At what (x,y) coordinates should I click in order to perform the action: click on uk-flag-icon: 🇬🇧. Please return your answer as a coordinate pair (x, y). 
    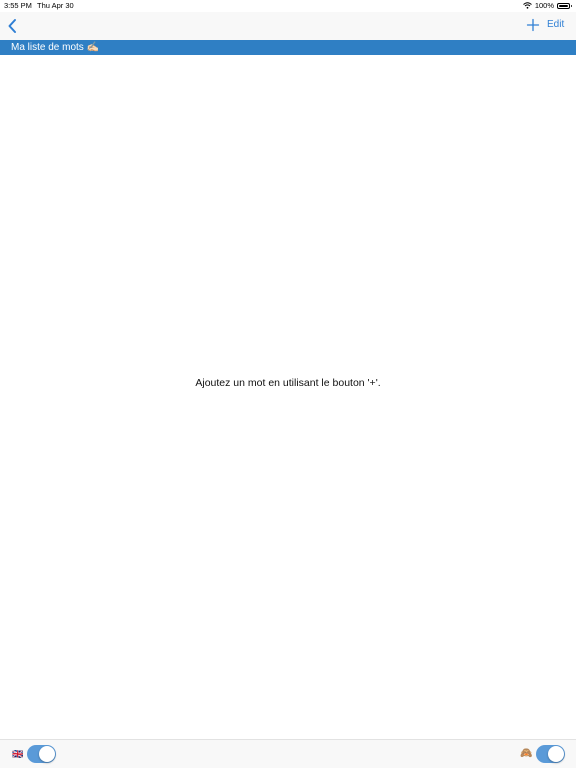
    Looking at the image, I should click on (18, 754).